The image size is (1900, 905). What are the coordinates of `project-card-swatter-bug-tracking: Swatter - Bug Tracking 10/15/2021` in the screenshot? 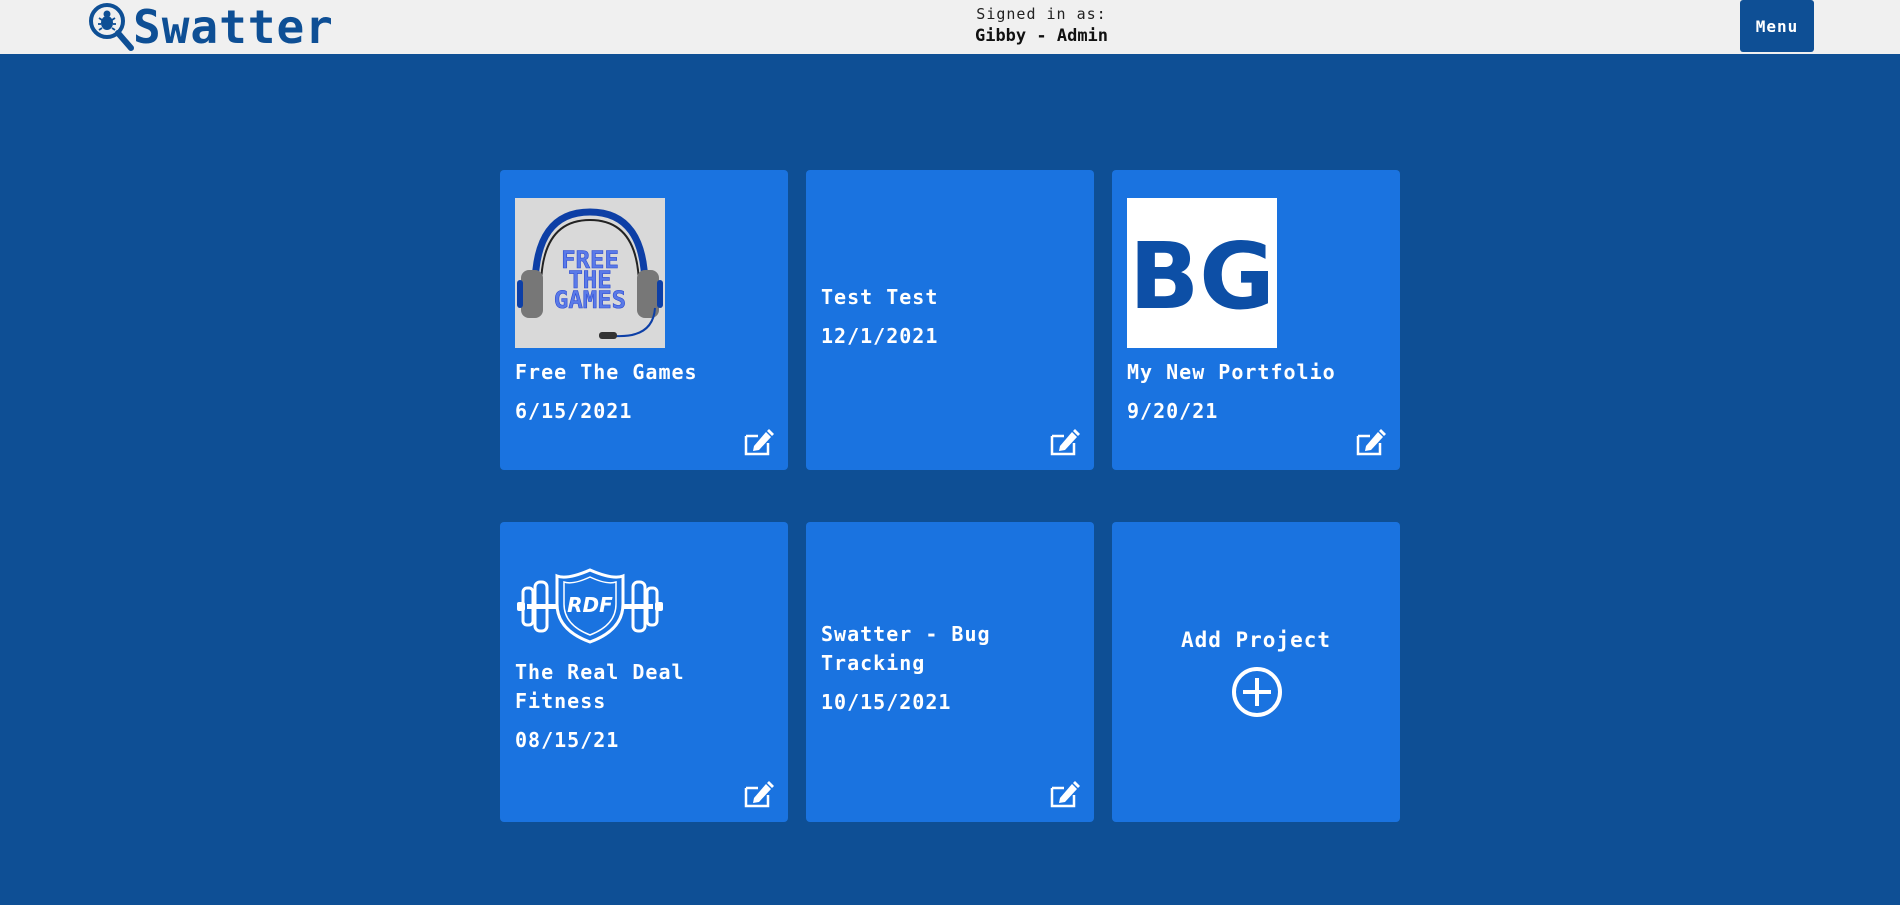 It's located at (950, 672).